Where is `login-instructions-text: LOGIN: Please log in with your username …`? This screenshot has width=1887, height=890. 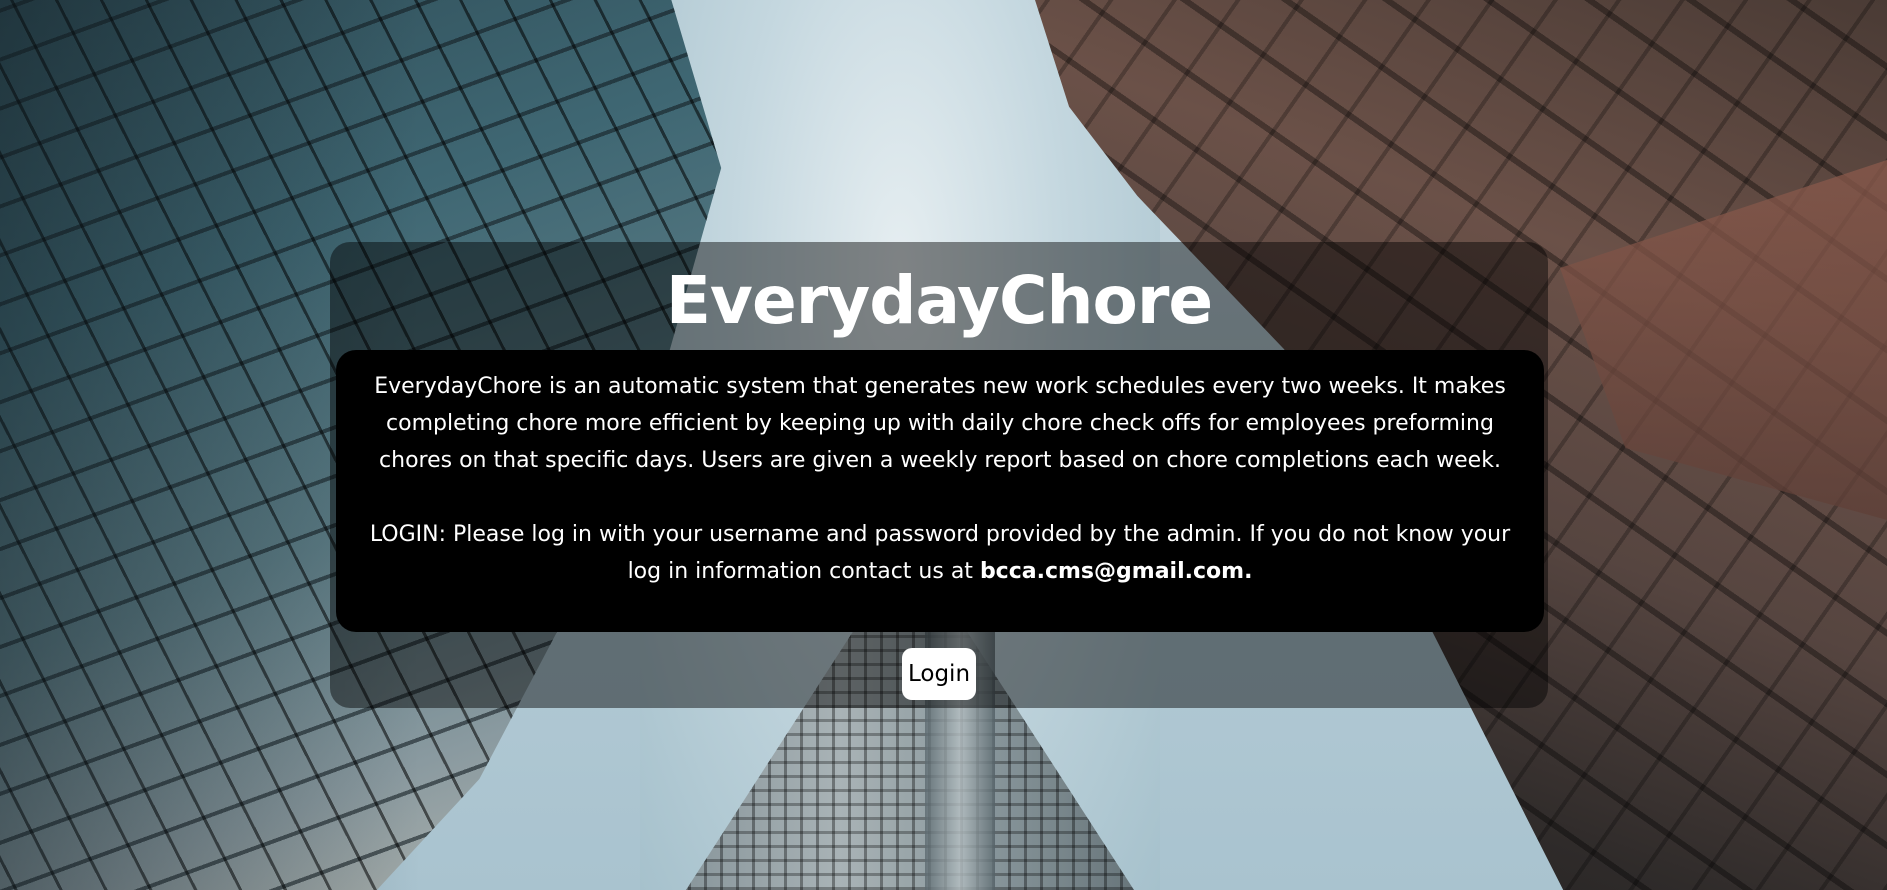 login-instructions-text: LOGIN: Please log in with your username … is located at coordinates (940, 553).